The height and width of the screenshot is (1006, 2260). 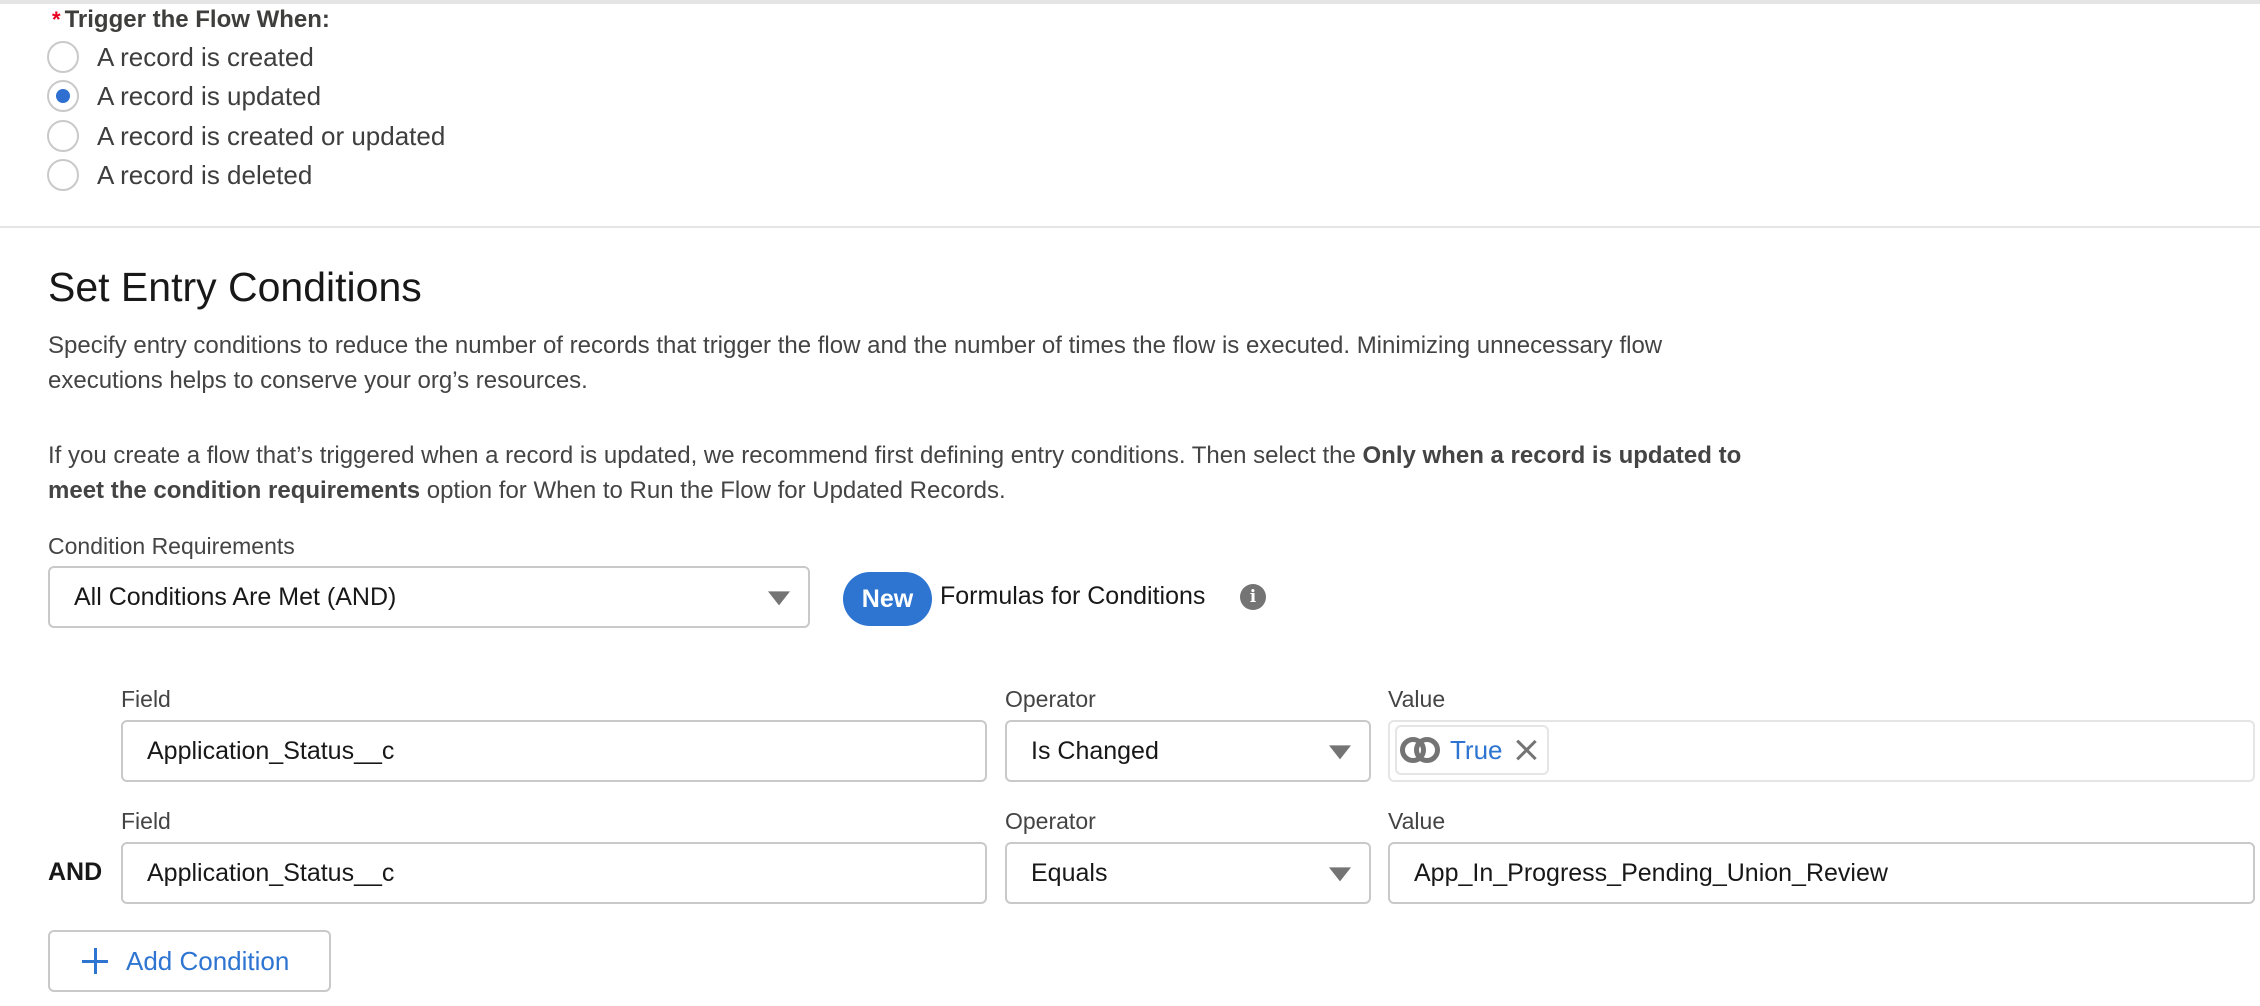 I want to click on add-condition-label: Add Condition, so click(x=208, y=960).